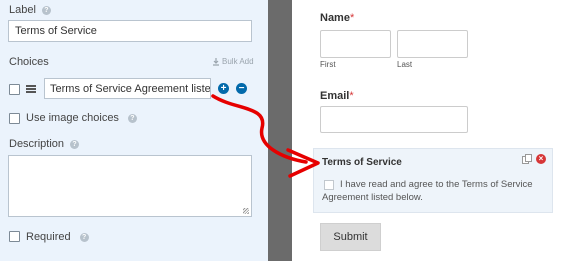  I want to click on download-icon, so click(216, 61).